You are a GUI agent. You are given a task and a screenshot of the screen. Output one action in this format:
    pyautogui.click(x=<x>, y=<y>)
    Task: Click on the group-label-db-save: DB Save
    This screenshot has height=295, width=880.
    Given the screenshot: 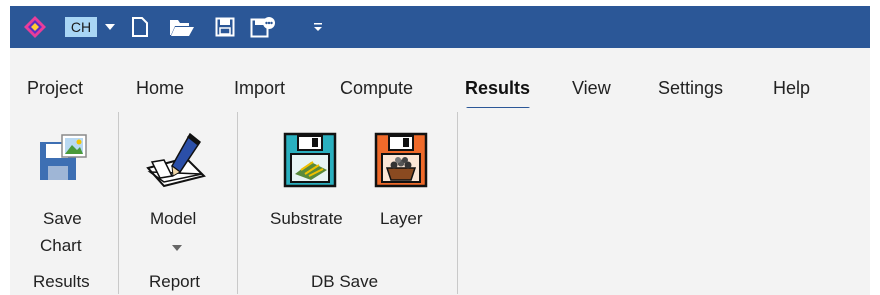 What is the action you would take?
    pyautogui.click(x=345, y=281)
    